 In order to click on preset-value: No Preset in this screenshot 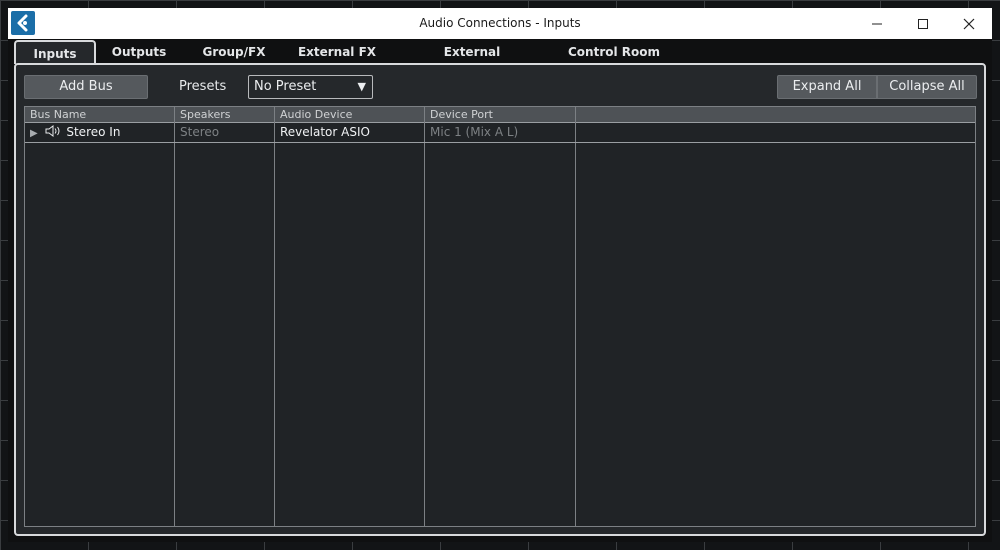, I will do `click(285, 86)`.